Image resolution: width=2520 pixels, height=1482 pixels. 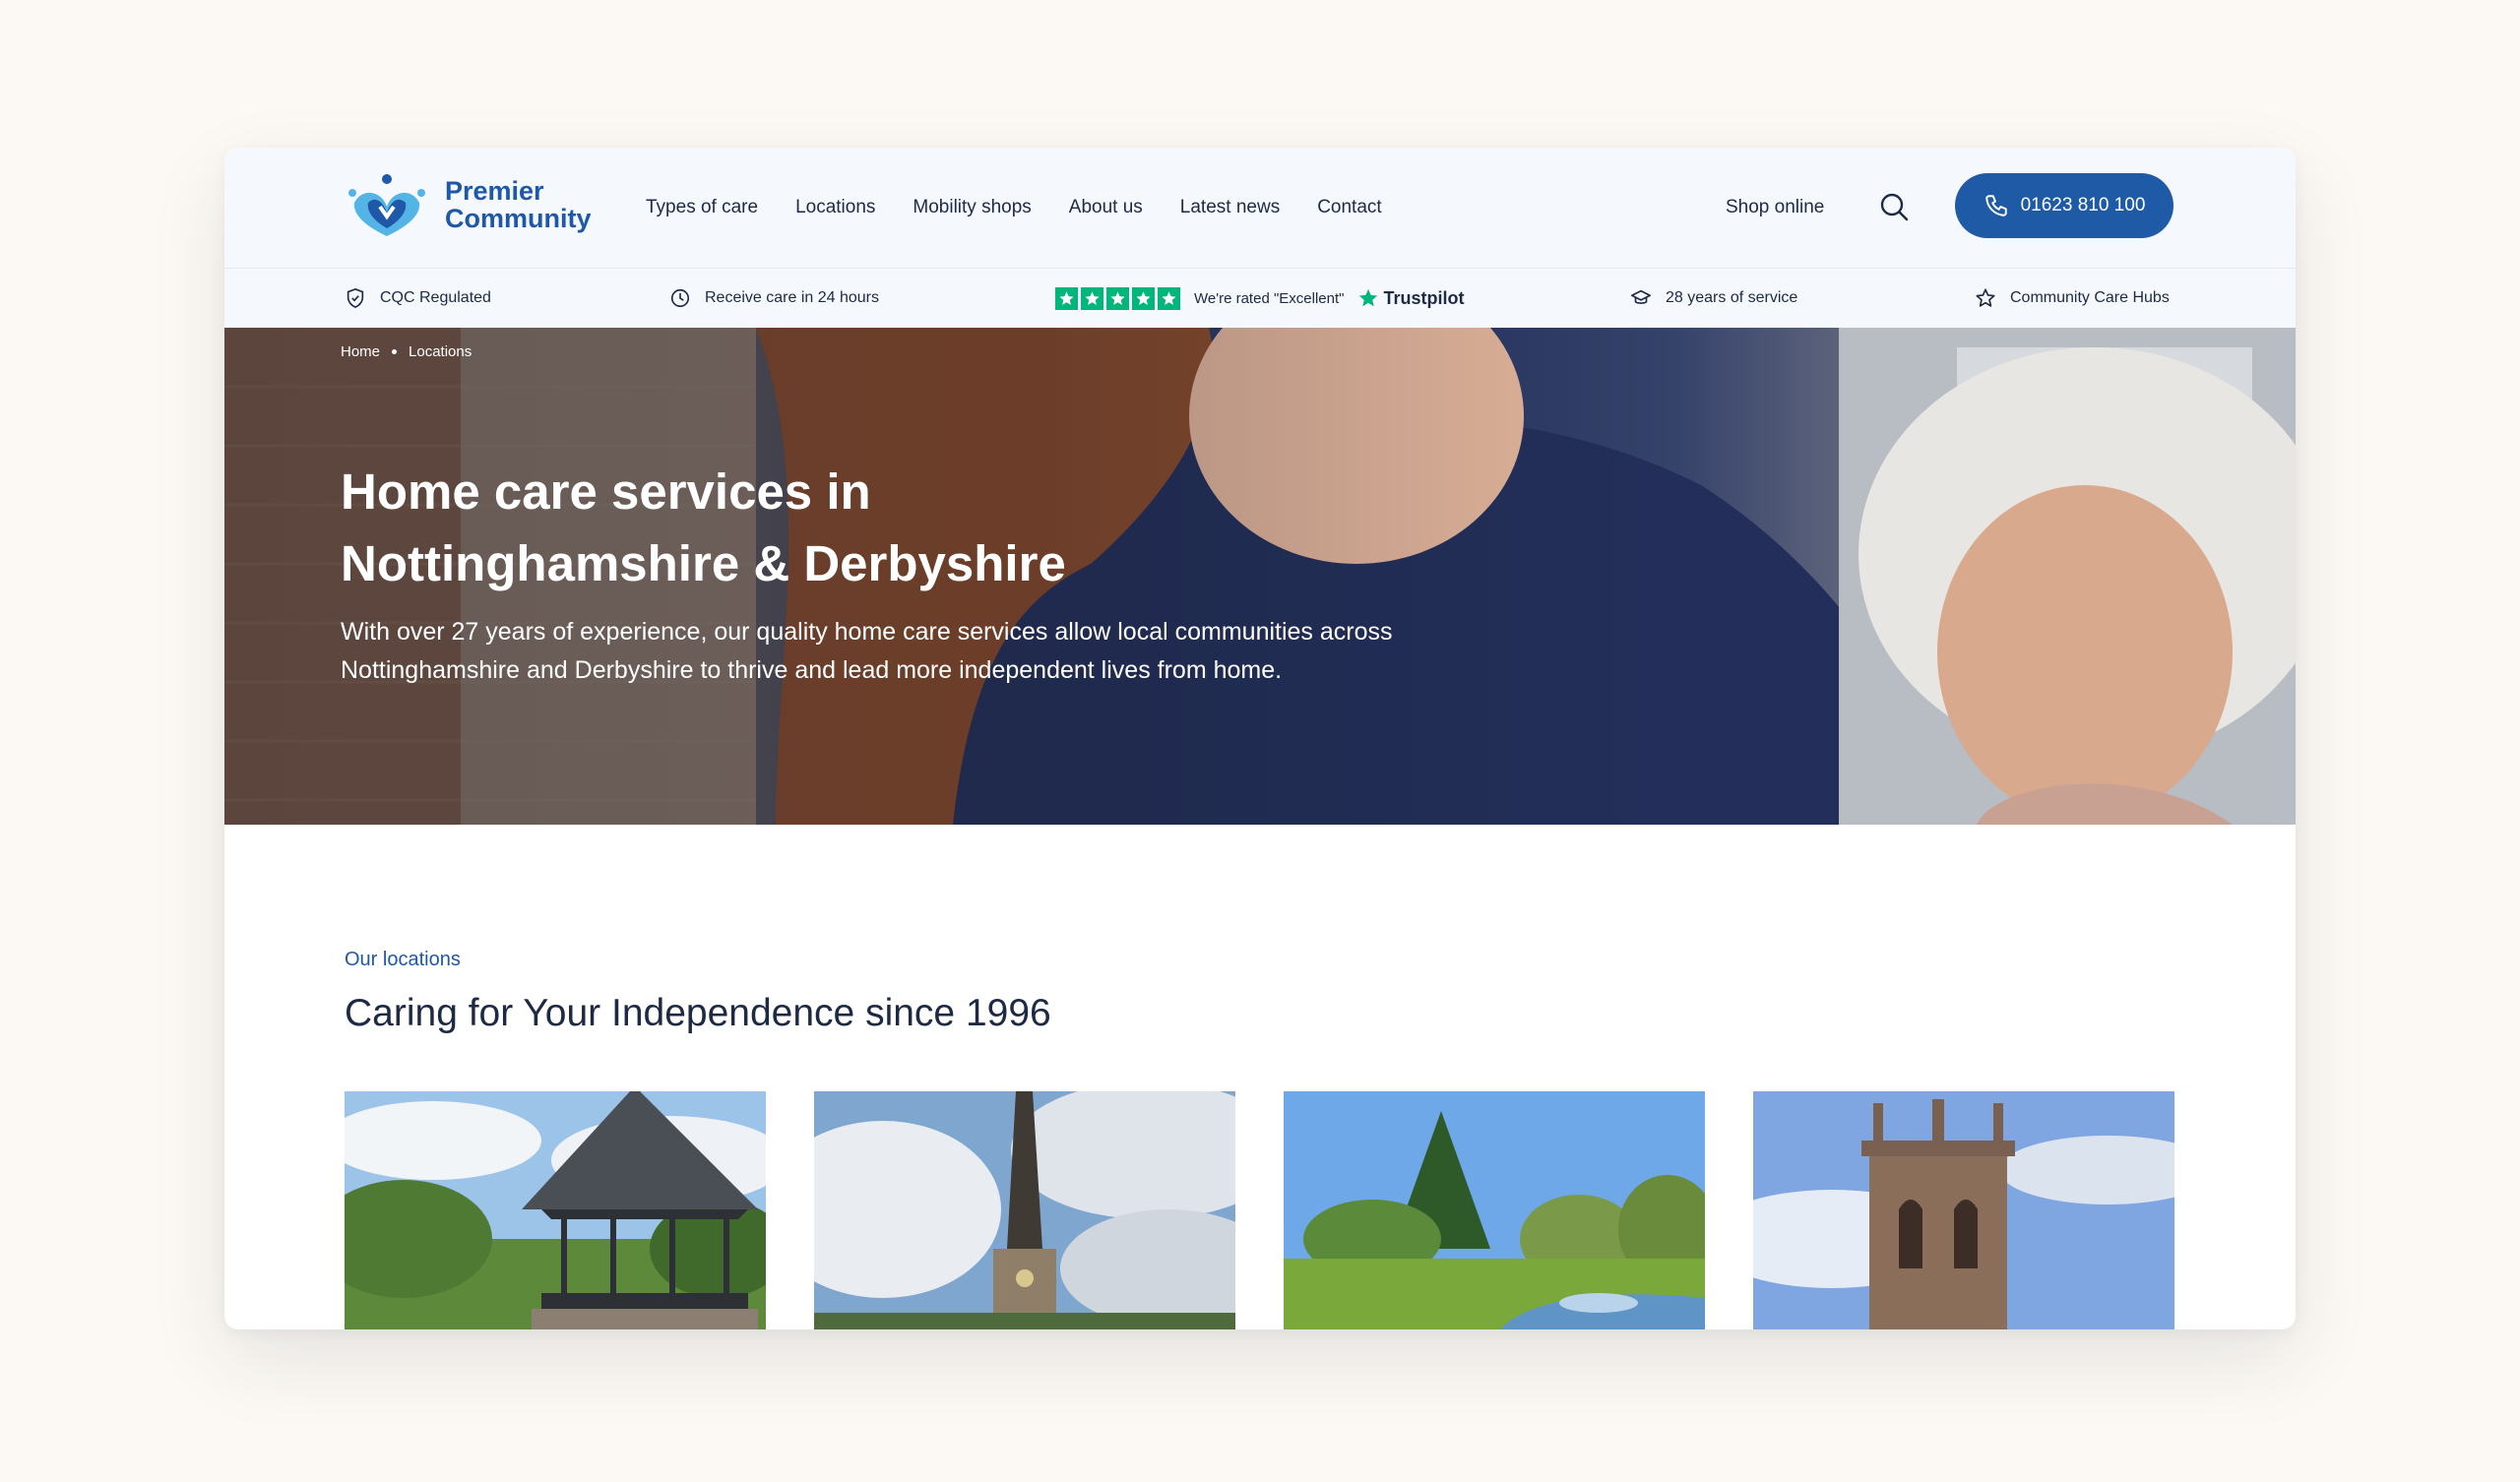 I want to click on crooked-spire-image, so click(x=1024, y=1210).